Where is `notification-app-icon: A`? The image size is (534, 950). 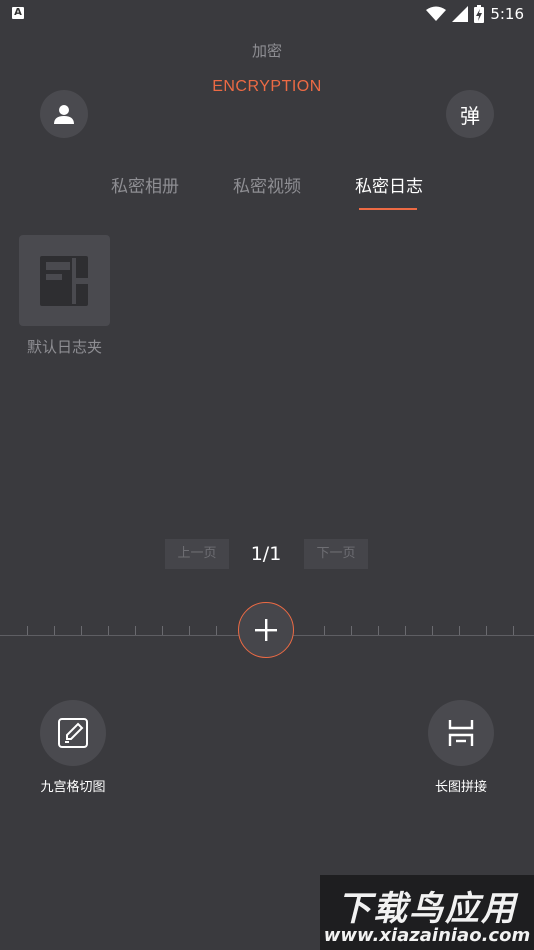
notification-app-icon: A is located at coordinates (18, 13).